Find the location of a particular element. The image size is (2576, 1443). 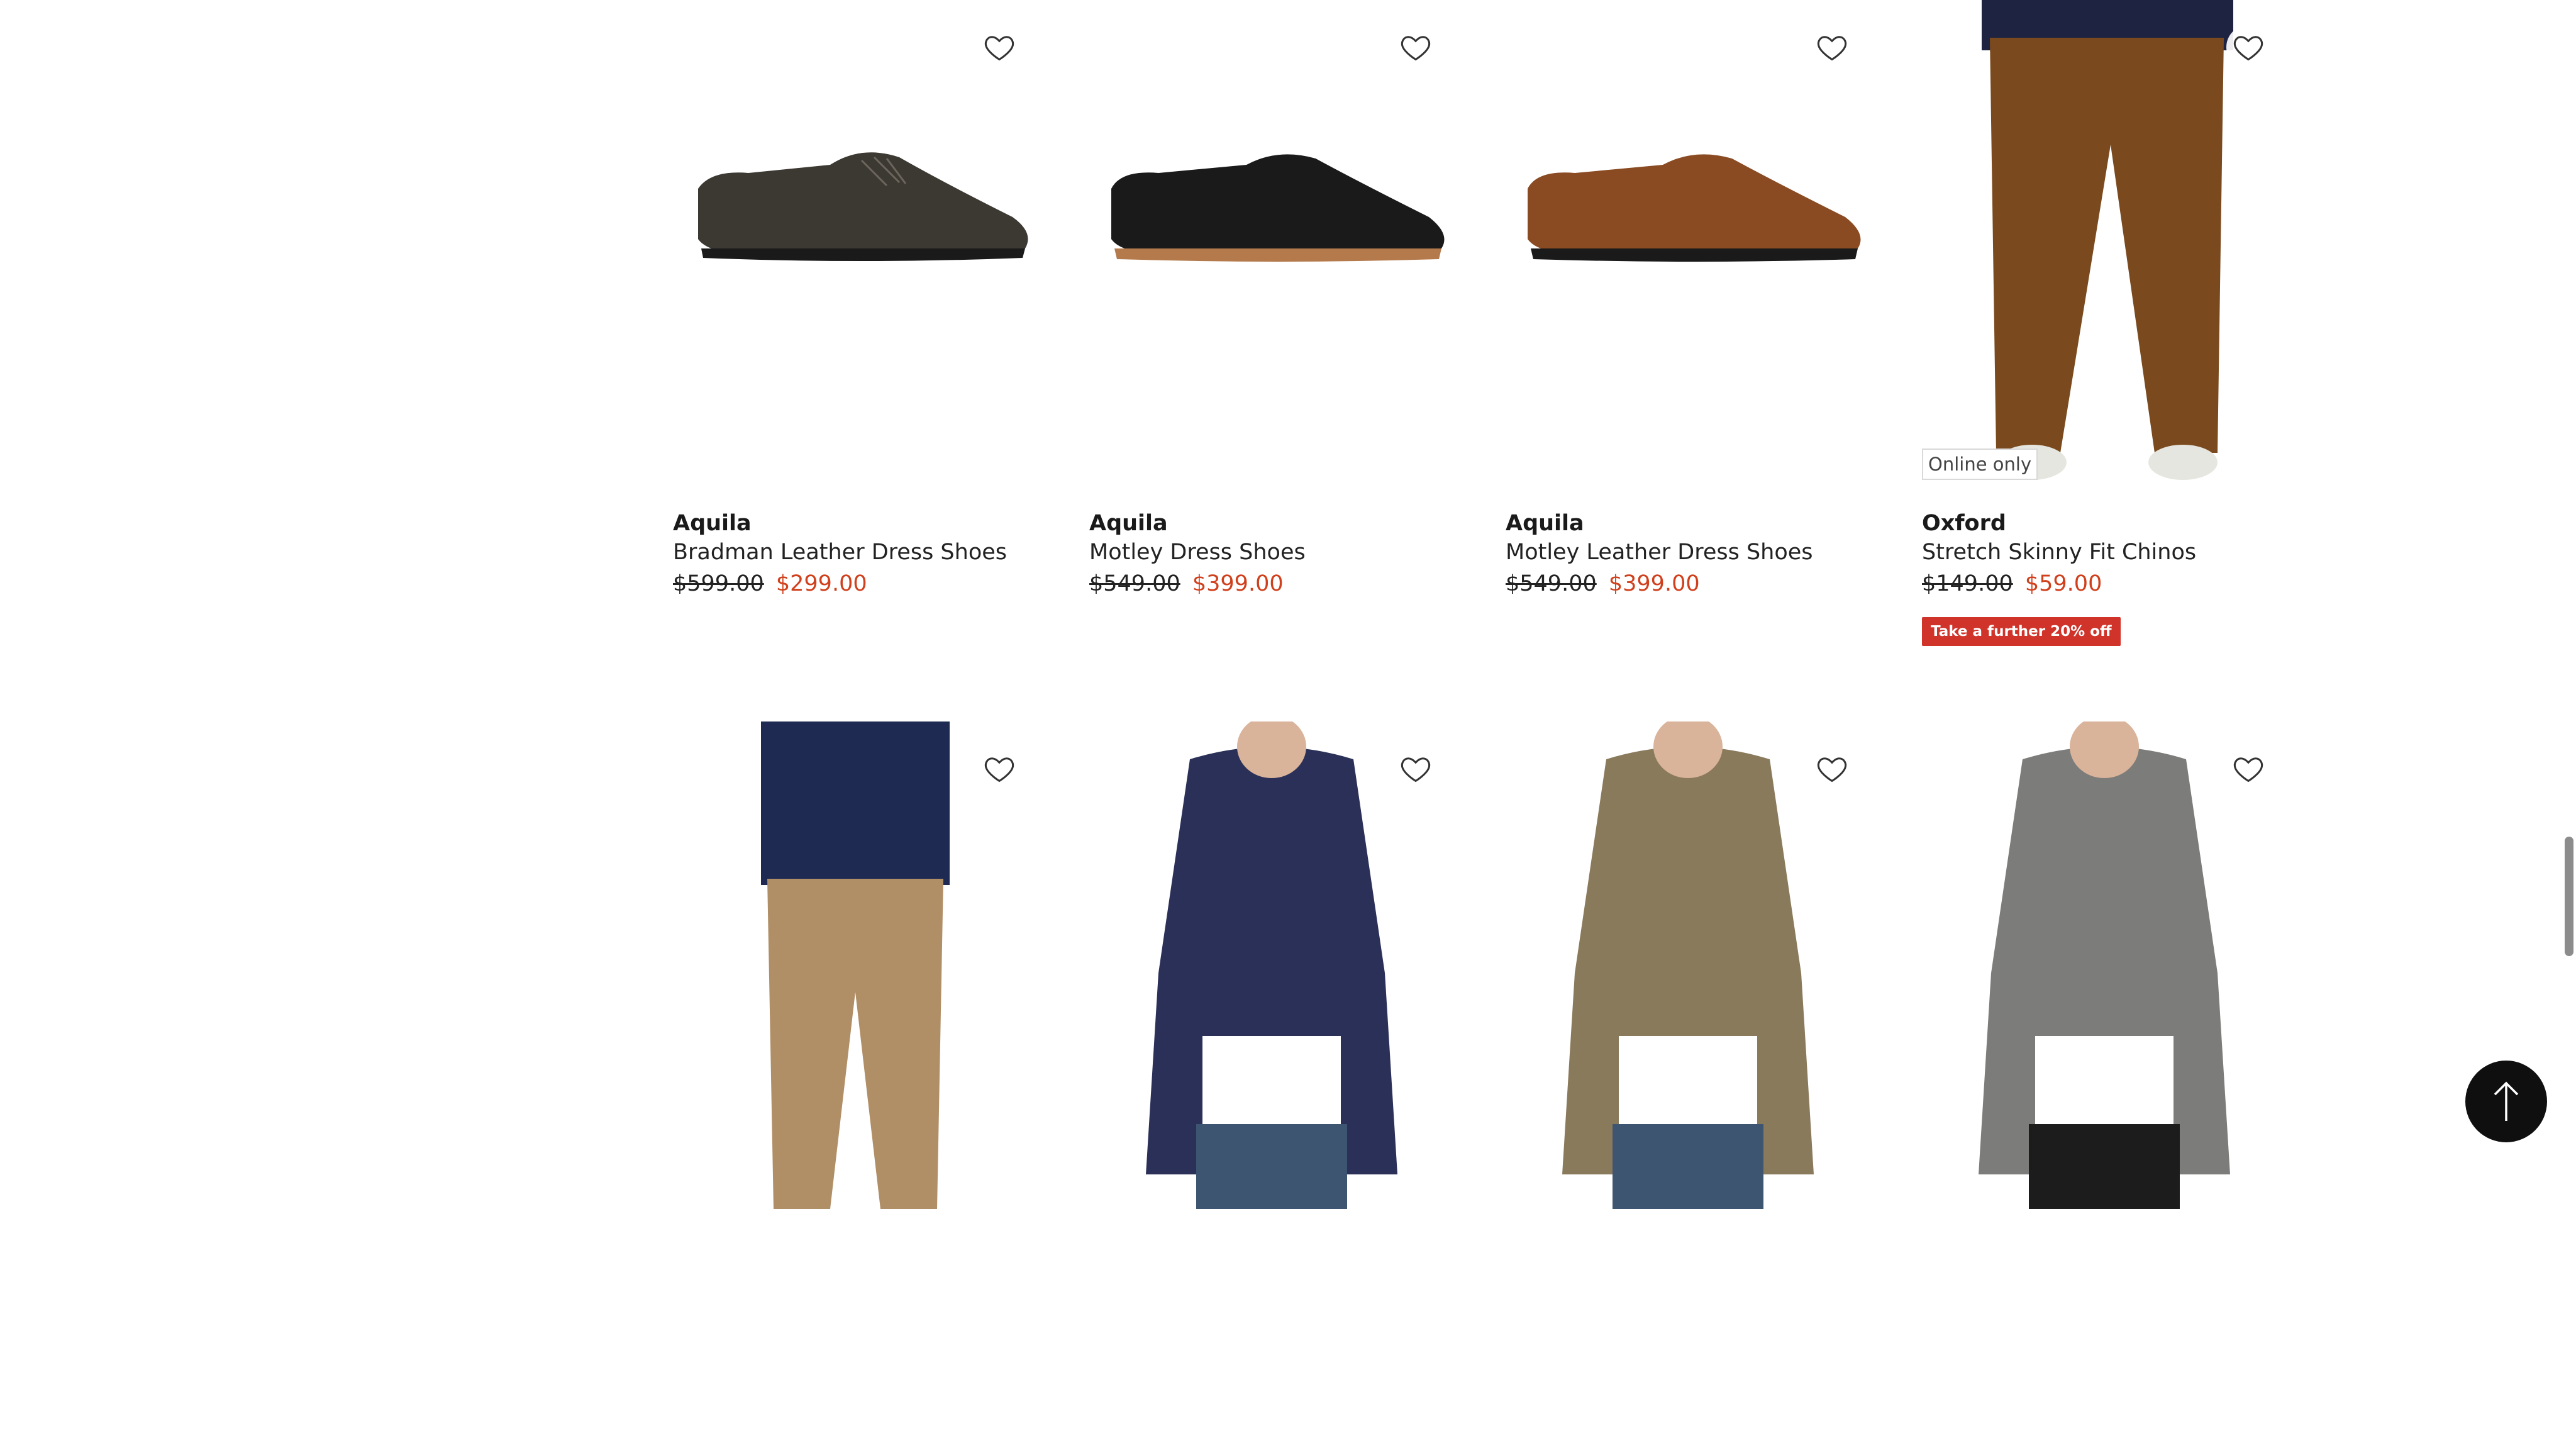

sale-price: $299.00 is located at coordinates (821, 583).